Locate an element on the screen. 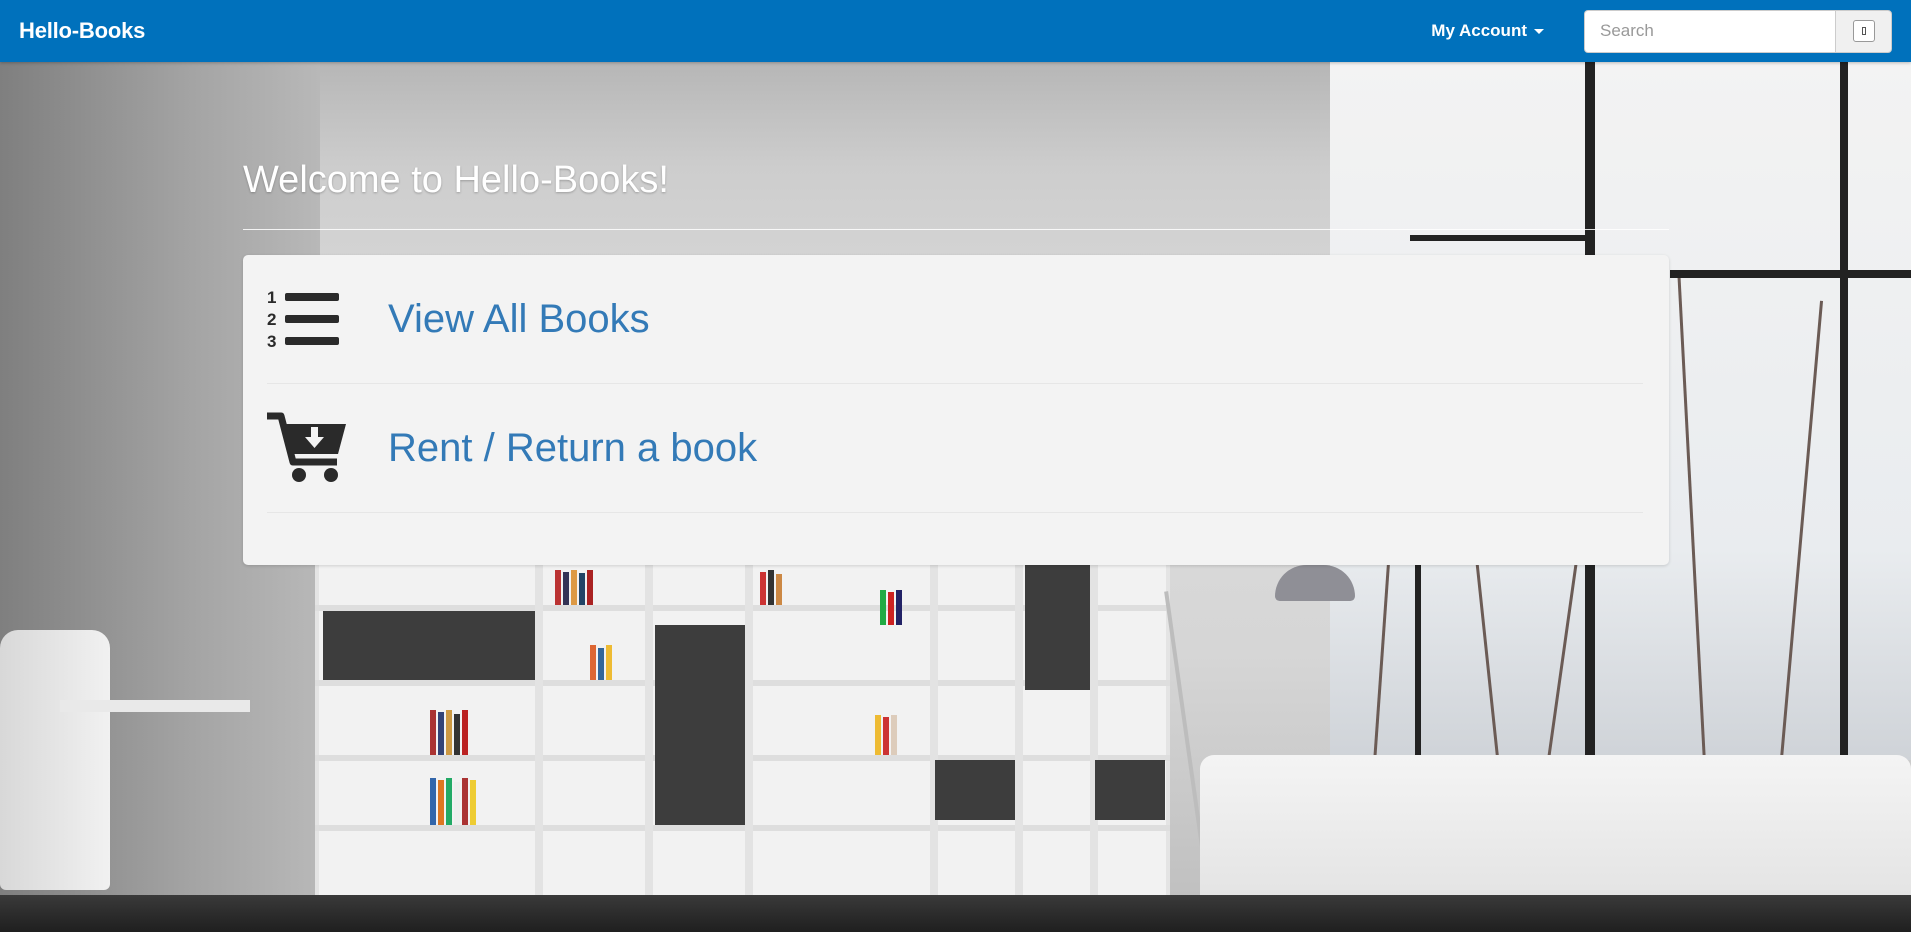 This screenshot has height=932, width=1911. rent-return-book-link: Rent / Return a book is located at coordinates (955, 448).